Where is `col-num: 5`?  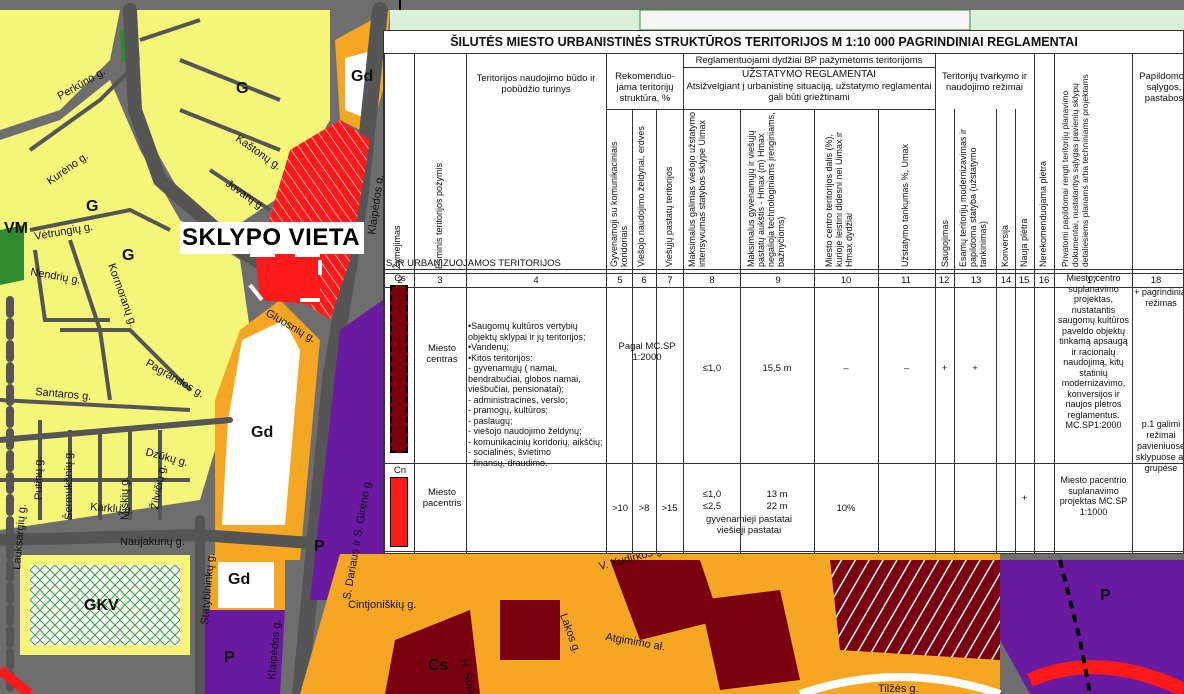
col-num: 5 is located at coordinates (620, 280).